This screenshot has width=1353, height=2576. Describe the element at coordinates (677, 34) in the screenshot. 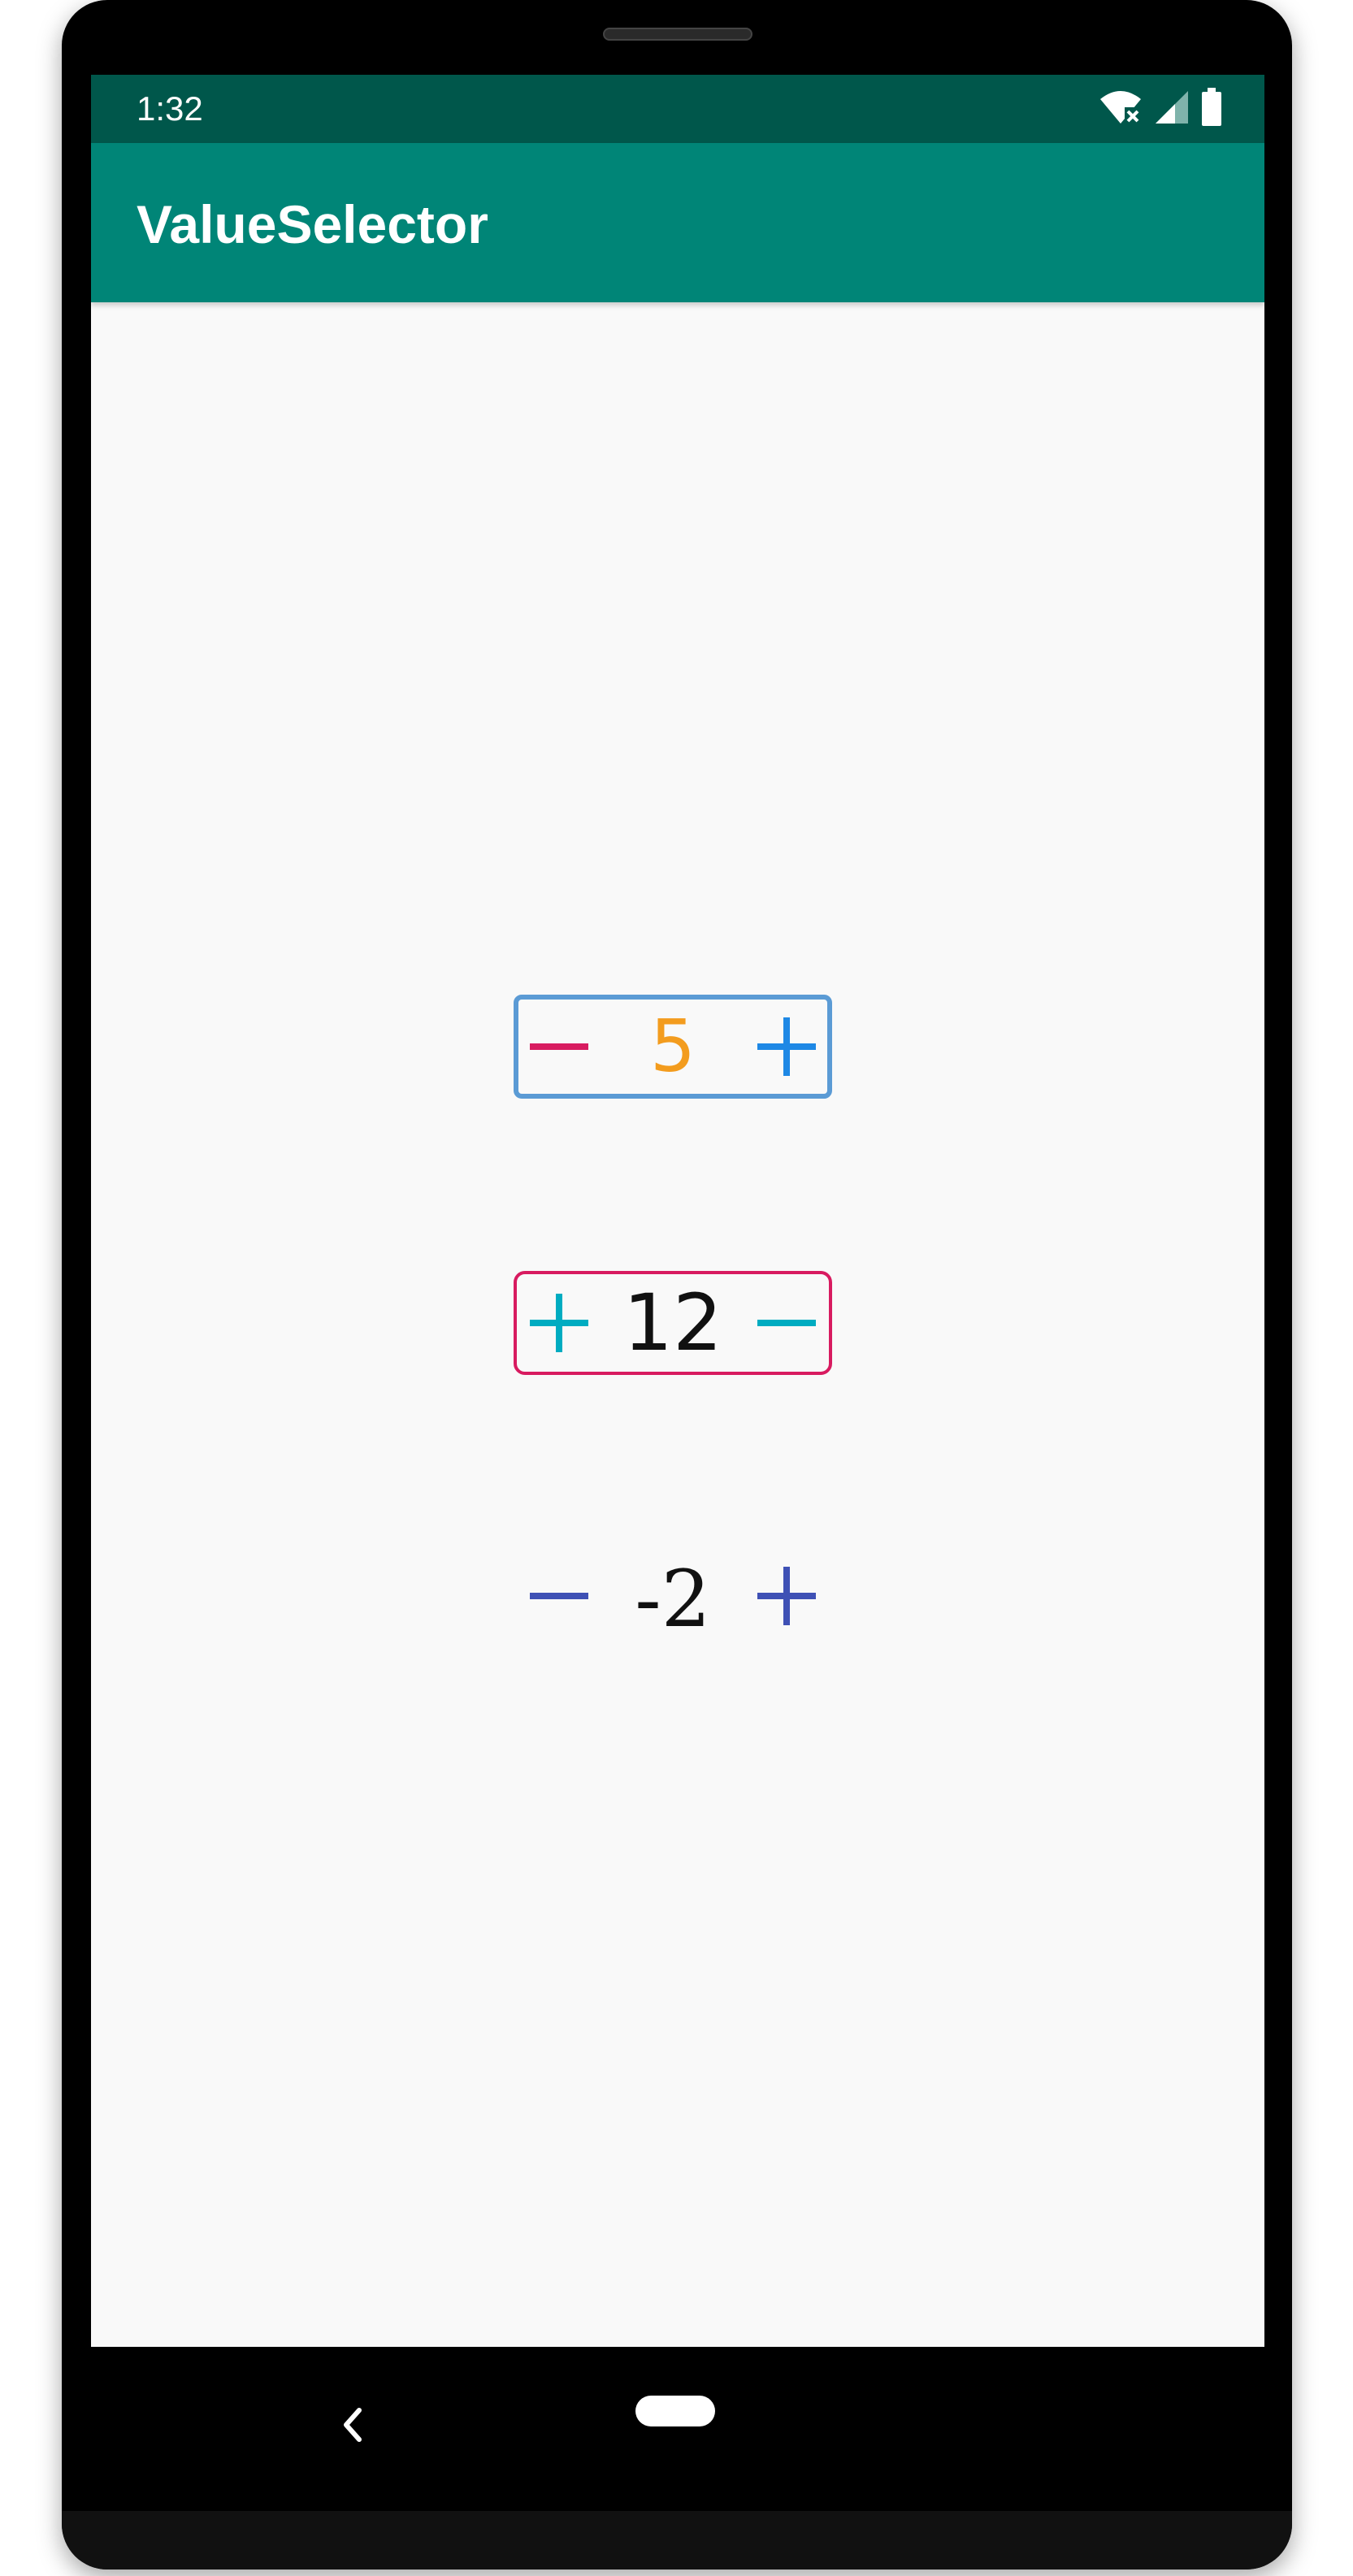

I see `earpiece-speaker` at that location.